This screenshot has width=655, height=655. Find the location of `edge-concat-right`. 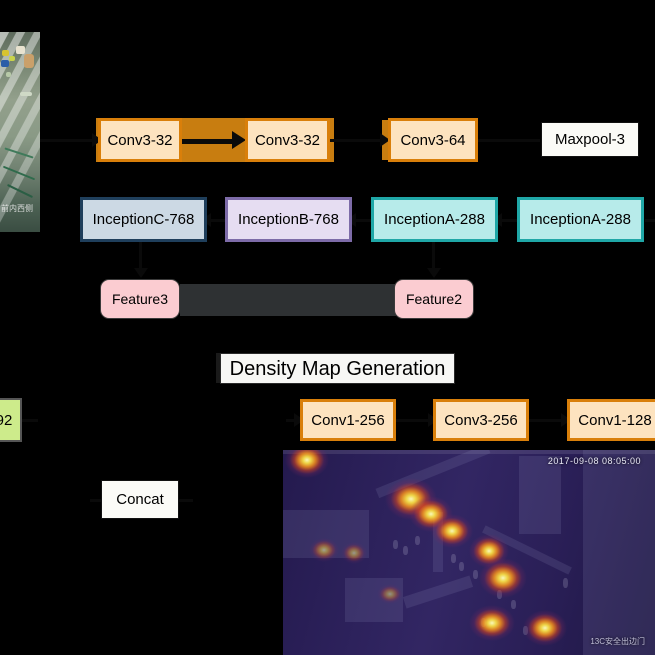

edge-concat-right is located at coordinates (186, 500).